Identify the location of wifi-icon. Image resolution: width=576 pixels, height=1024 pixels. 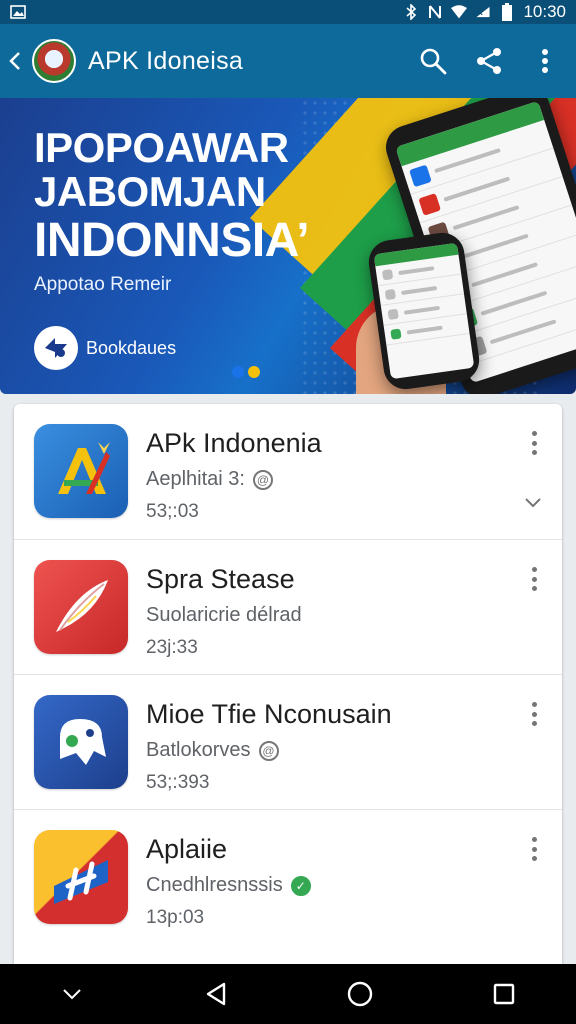
(459, 12).